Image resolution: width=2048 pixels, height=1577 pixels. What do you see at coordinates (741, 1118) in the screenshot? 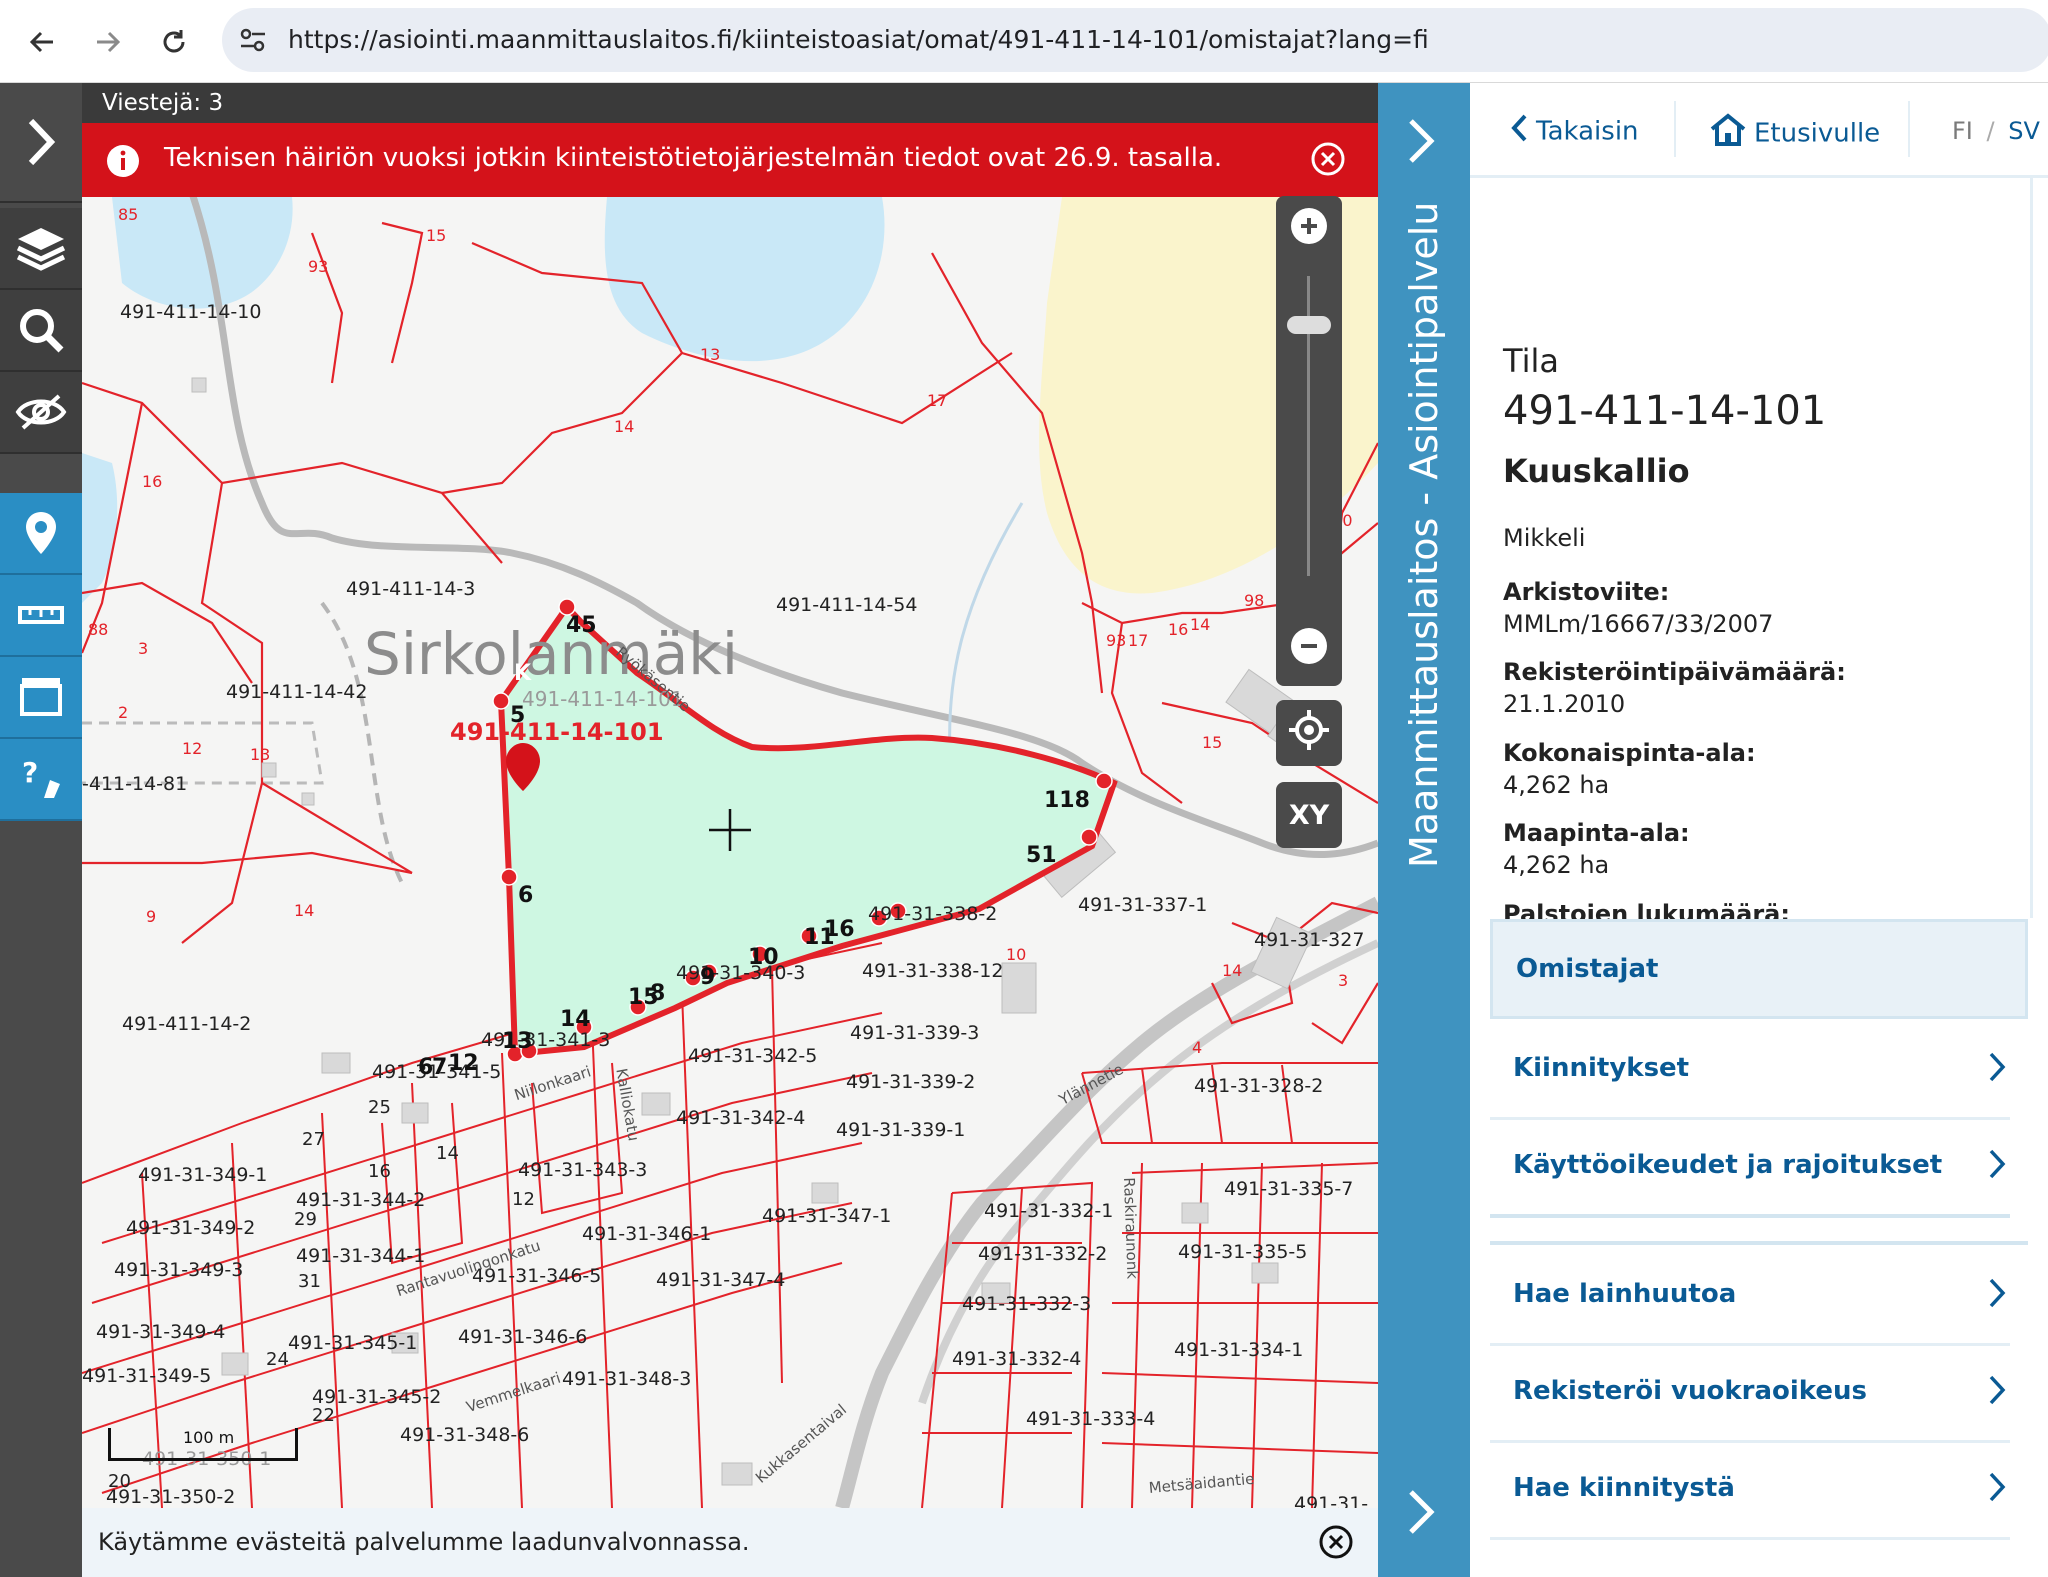
I see `parcel-label: 491-31-342-4` at bounding box center [741, 1118].